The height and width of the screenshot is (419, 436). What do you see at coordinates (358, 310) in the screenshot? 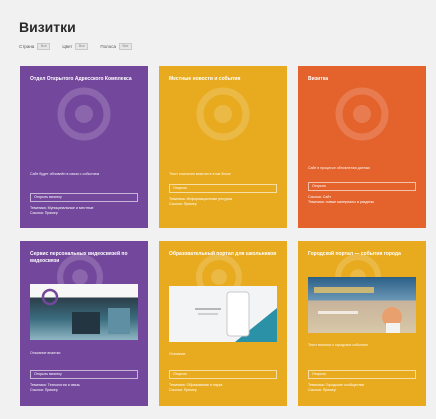
I see `city-preview-image` at bounding box center [358, 310].